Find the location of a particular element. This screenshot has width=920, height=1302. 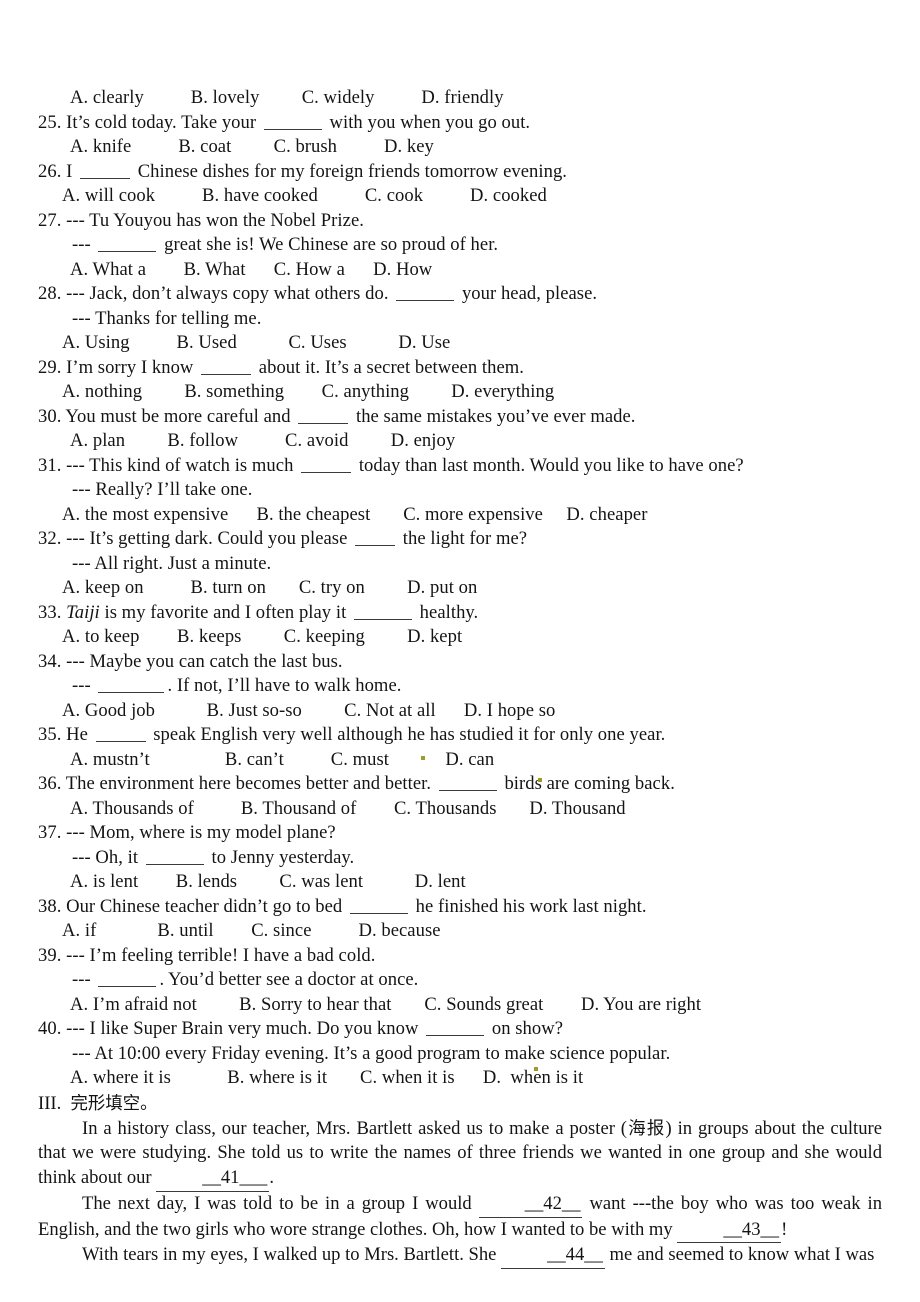

stem-text: --- Thanks for telling me. is located at coordinates (167, 318).